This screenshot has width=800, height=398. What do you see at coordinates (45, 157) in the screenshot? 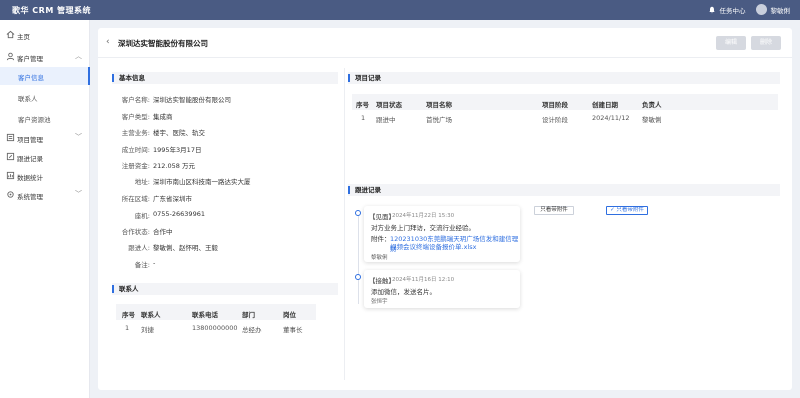
I see `sidebar-item-followups: 跟进记录` at bounding box center [45, 157].